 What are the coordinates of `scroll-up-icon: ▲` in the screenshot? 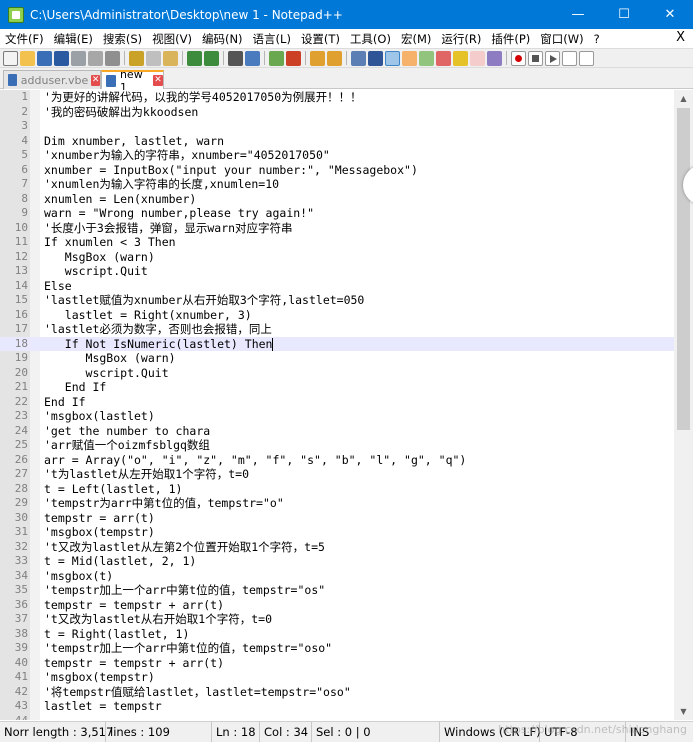 It's located at (683, 98).